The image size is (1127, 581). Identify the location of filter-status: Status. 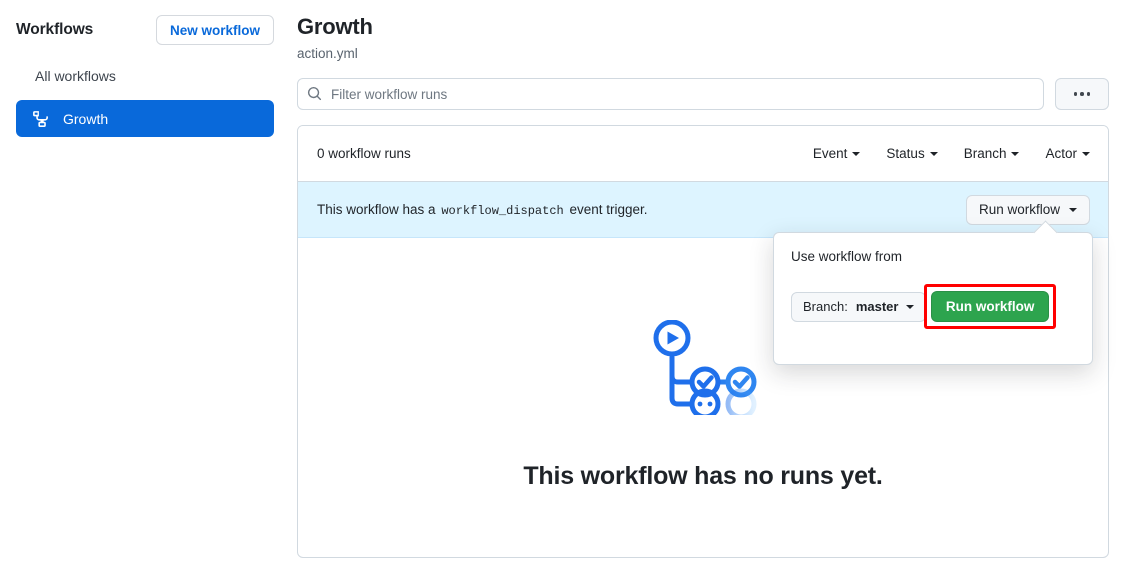
(912, 153).